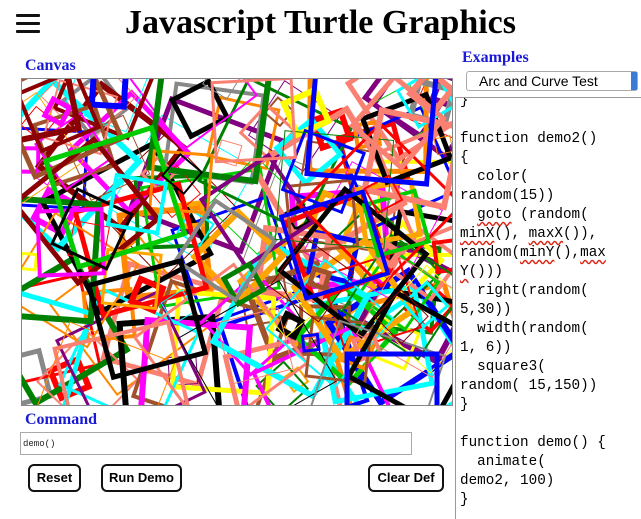 Image resolution: width=641 pixels, height=519 pixels. Describe the element at coordinates (464, 158) in the screenshot. I see `code-line: {` at that location.